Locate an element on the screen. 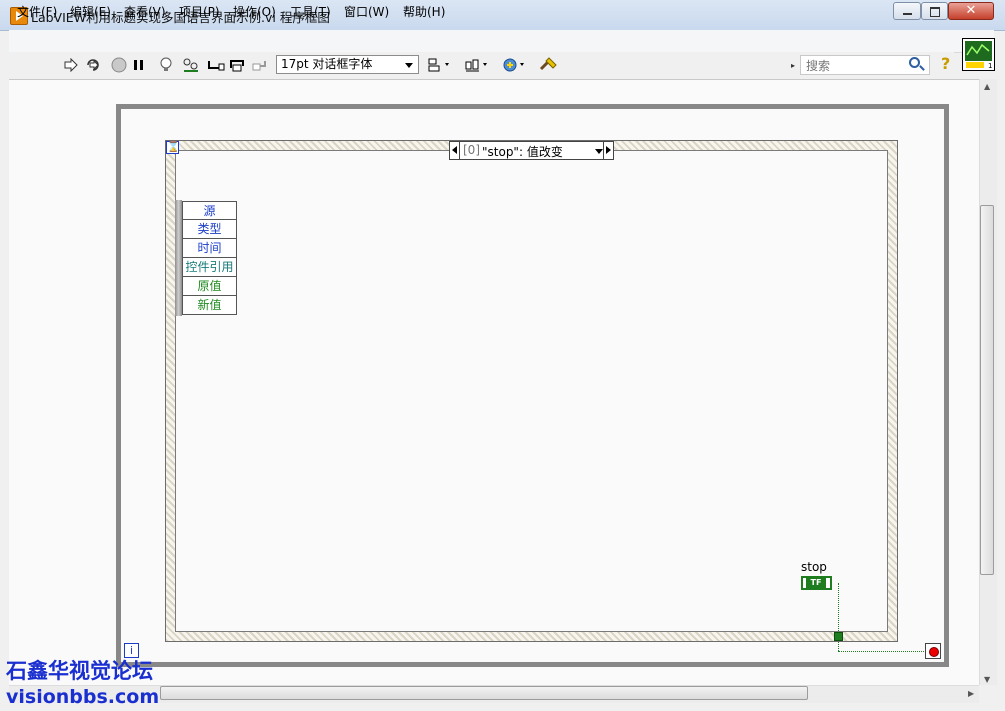 The image size is (1005, 711). step-over-icon is located at coordinates (238, 65).